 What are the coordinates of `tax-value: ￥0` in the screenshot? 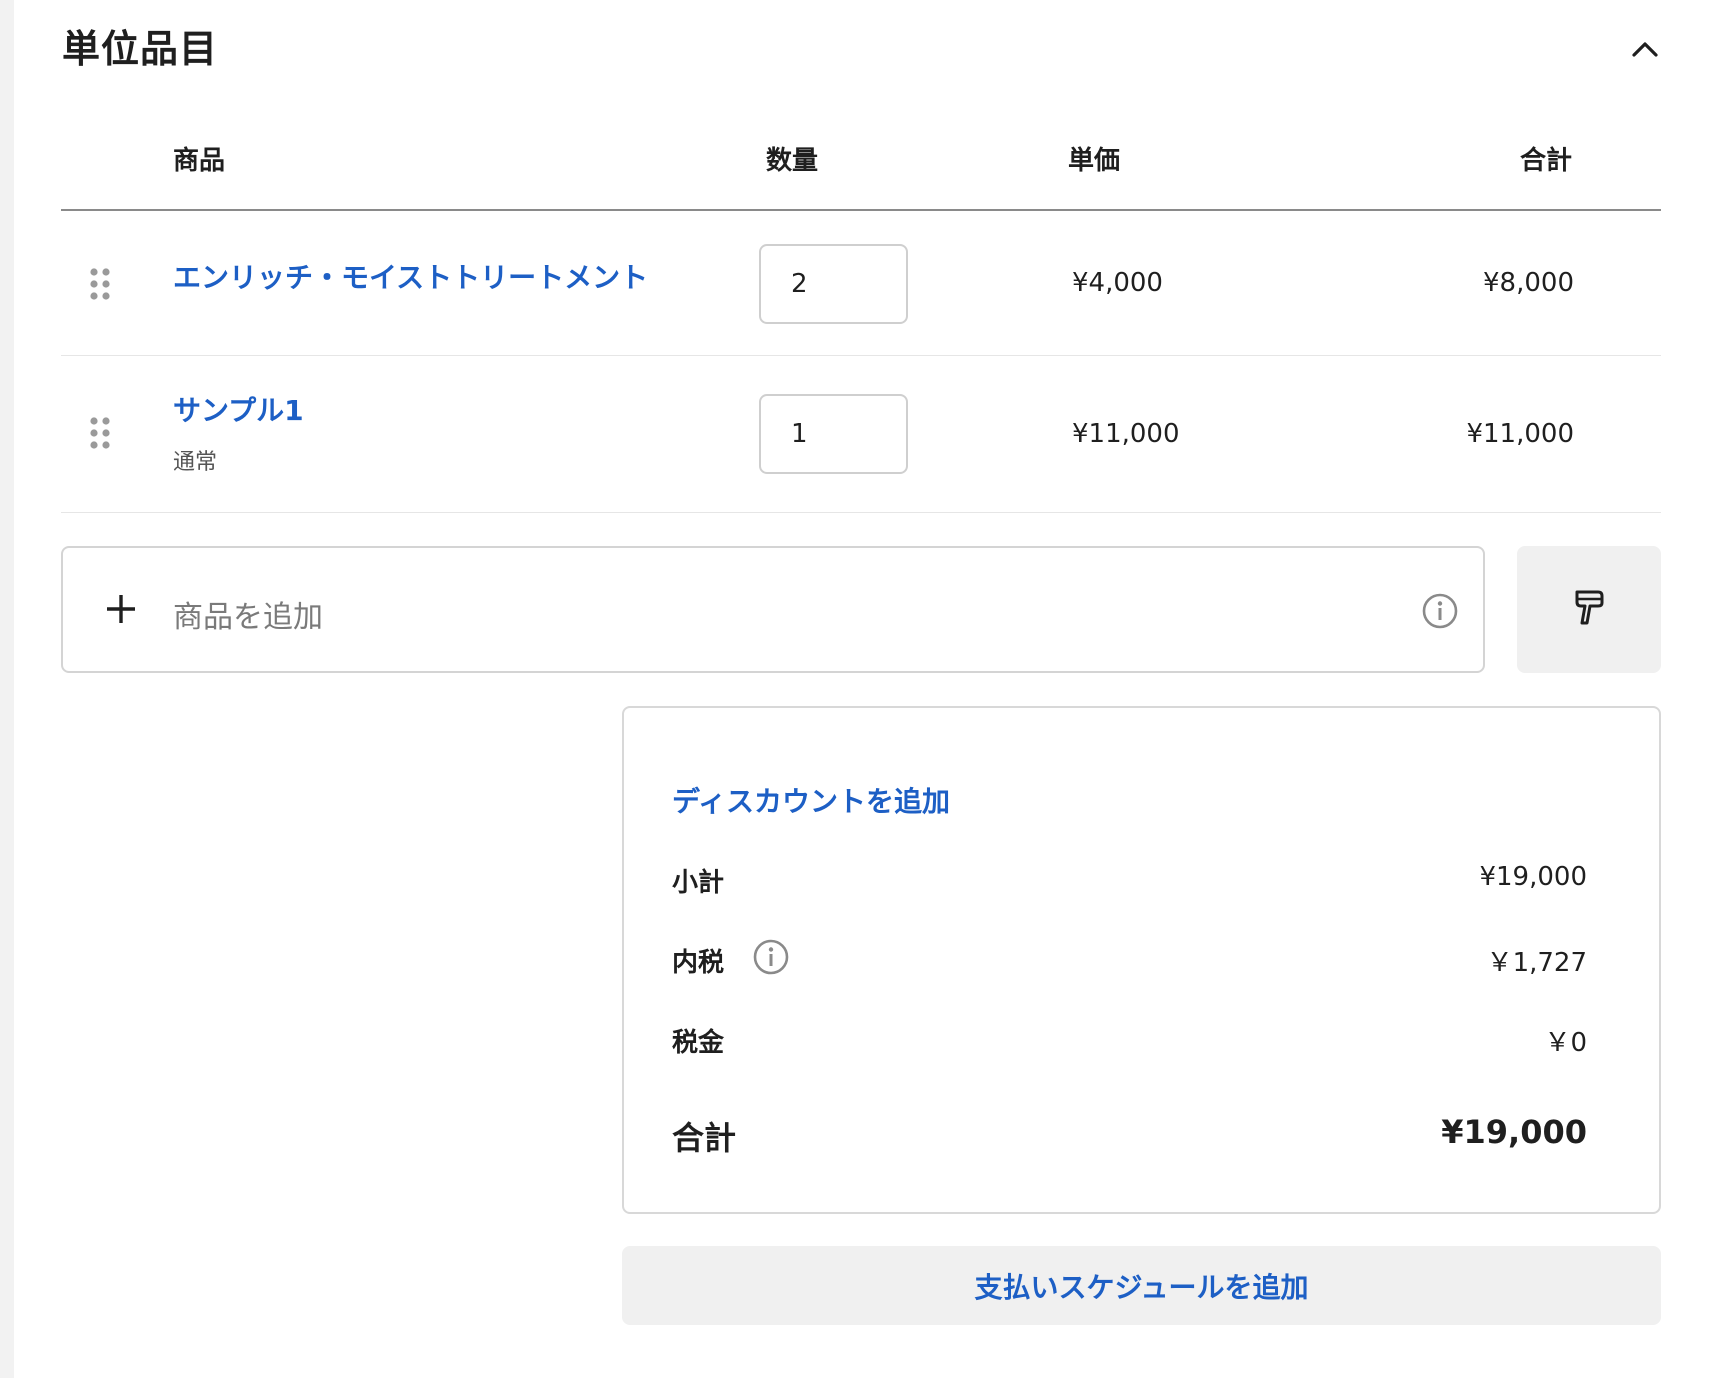 It's located at (1565, 1043).